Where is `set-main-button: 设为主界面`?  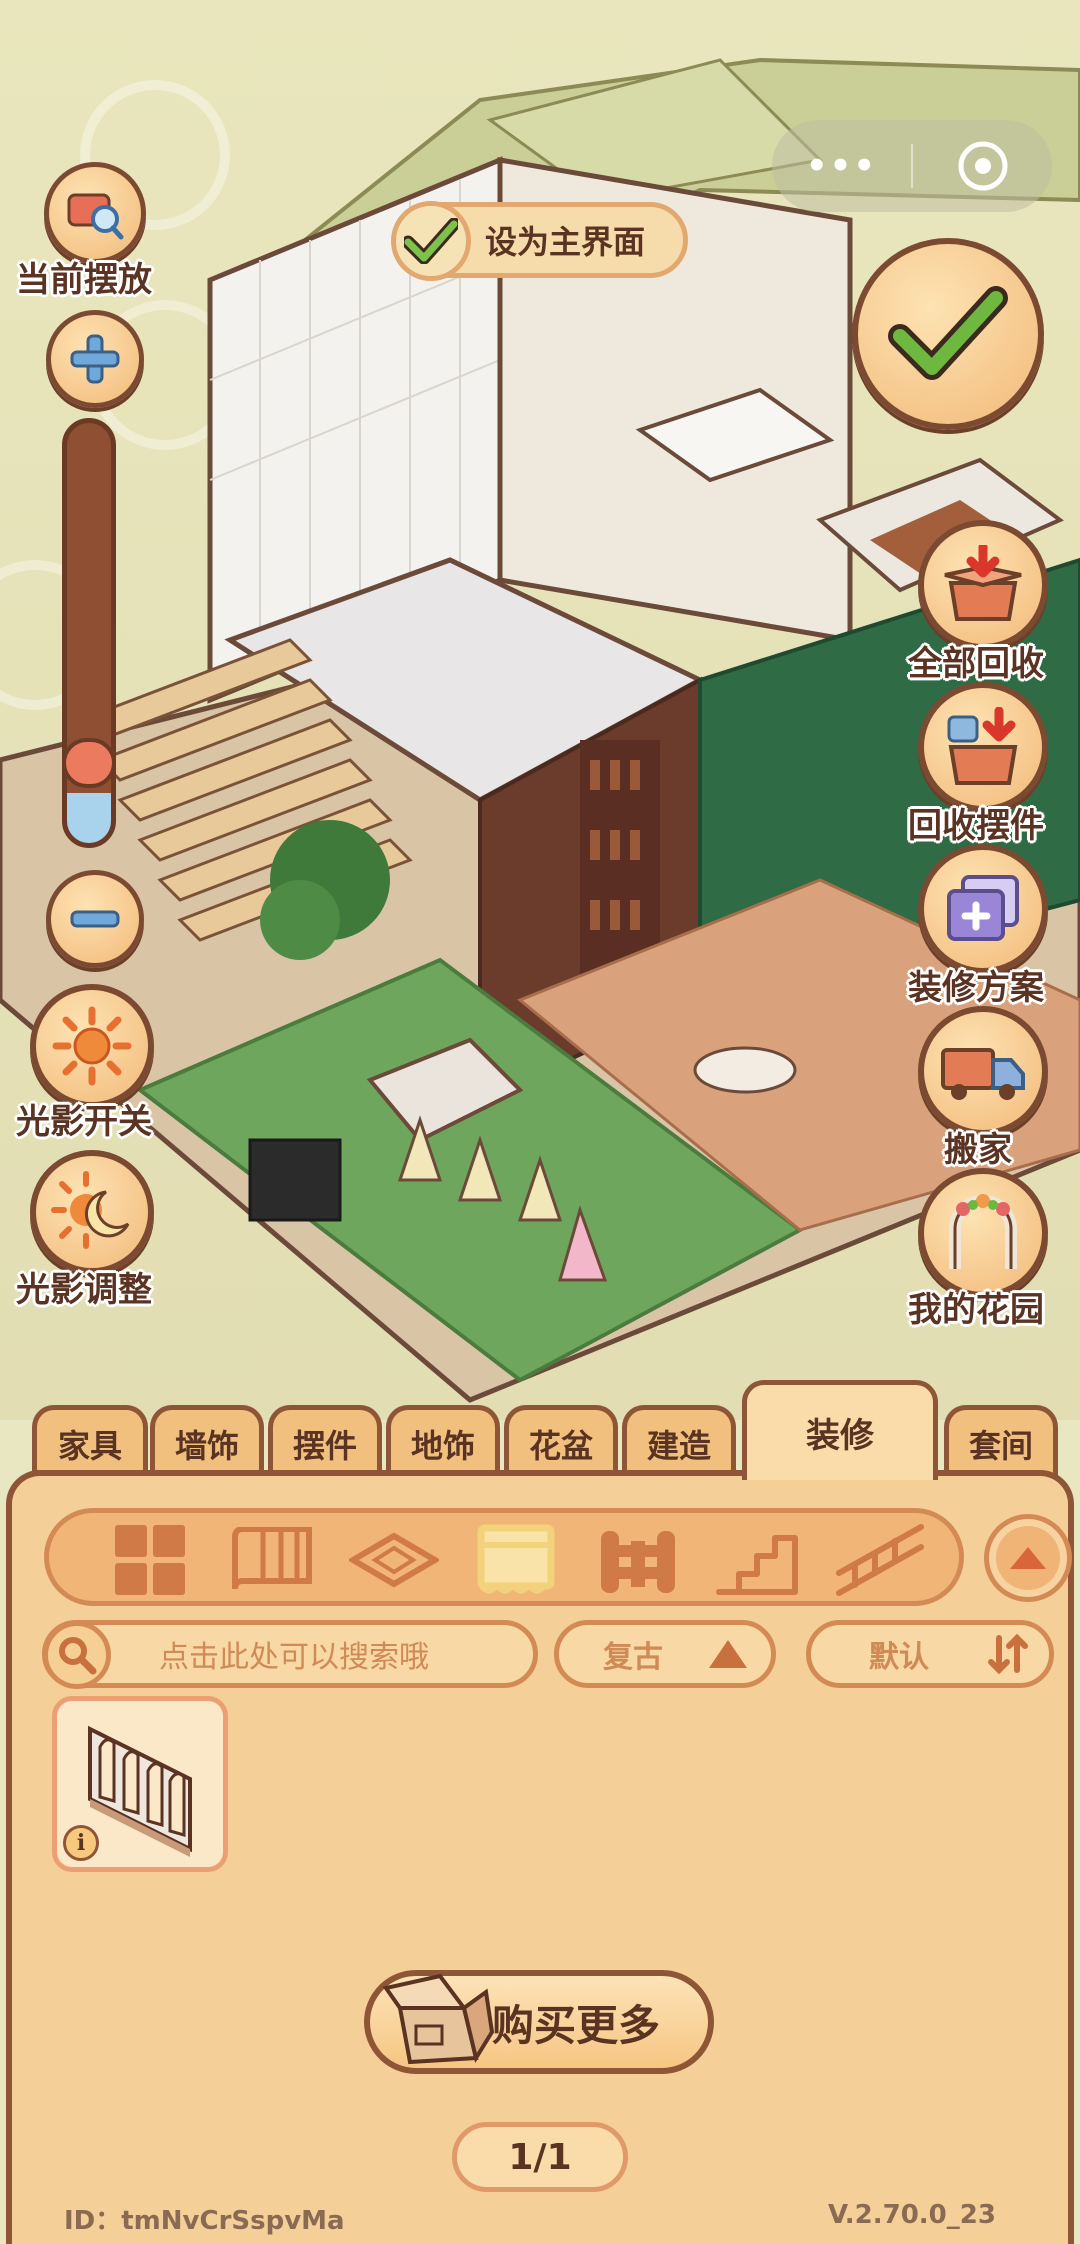
set-main-button: 设为主界面 is located at coordinates (539, 241).